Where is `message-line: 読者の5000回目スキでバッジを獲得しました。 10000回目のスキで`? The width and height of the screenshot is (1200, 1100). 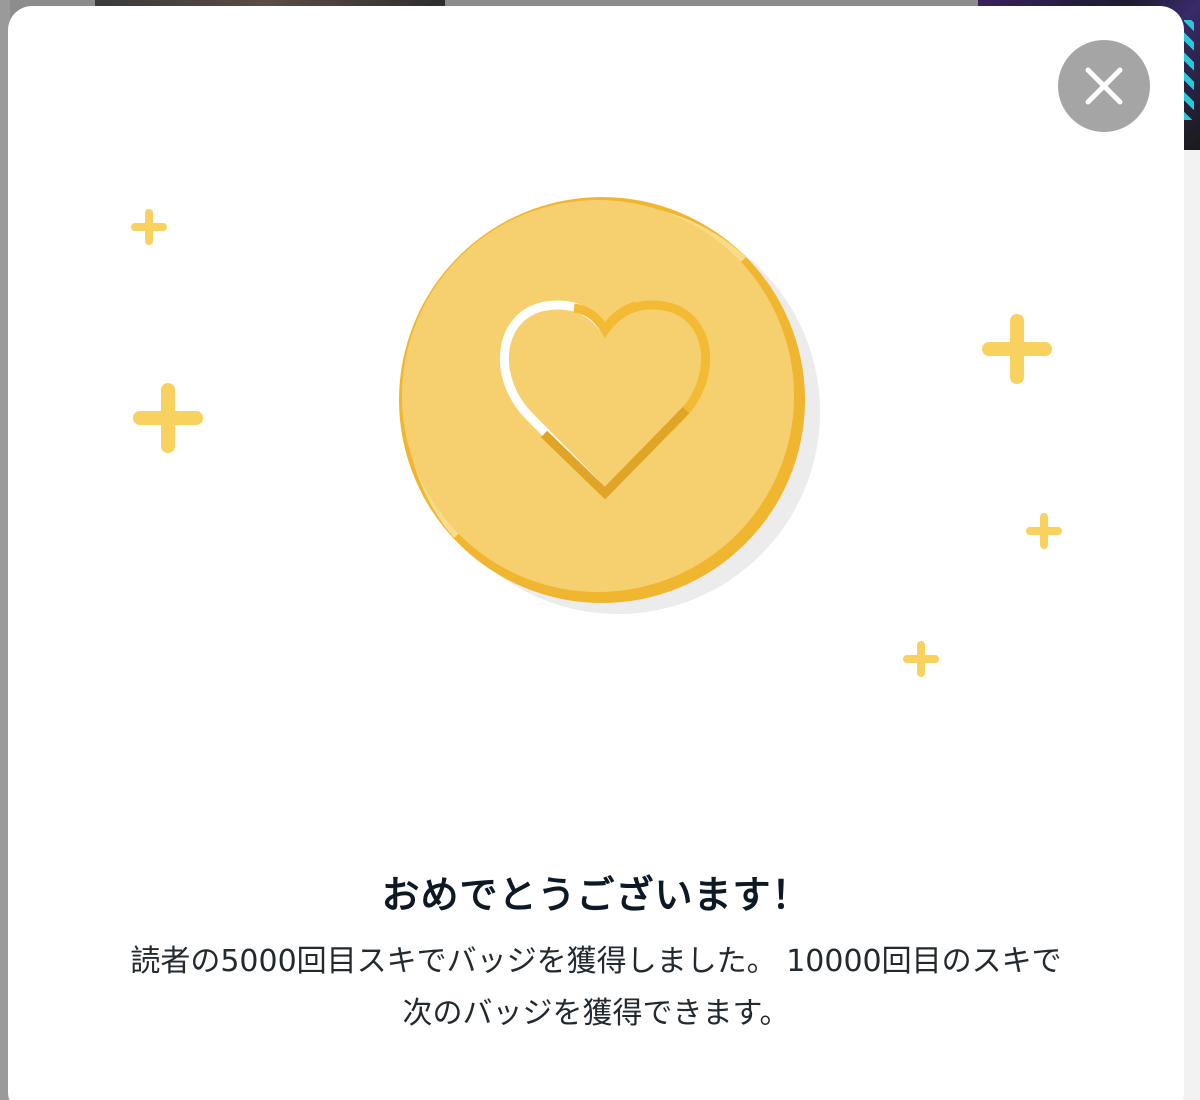 message-line: 読者の5000回目スキでバッジを獲得しました。 10000回目のスキで is located at coordinates (596, 961).